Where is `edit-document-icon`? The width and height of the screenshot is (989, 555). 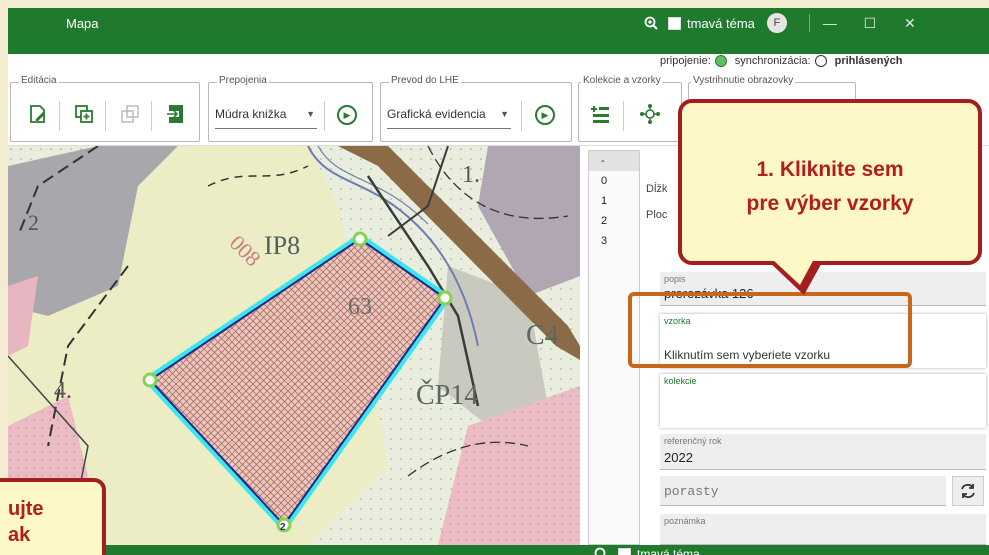 edit-document-icon is located at coordinates (38, 114).